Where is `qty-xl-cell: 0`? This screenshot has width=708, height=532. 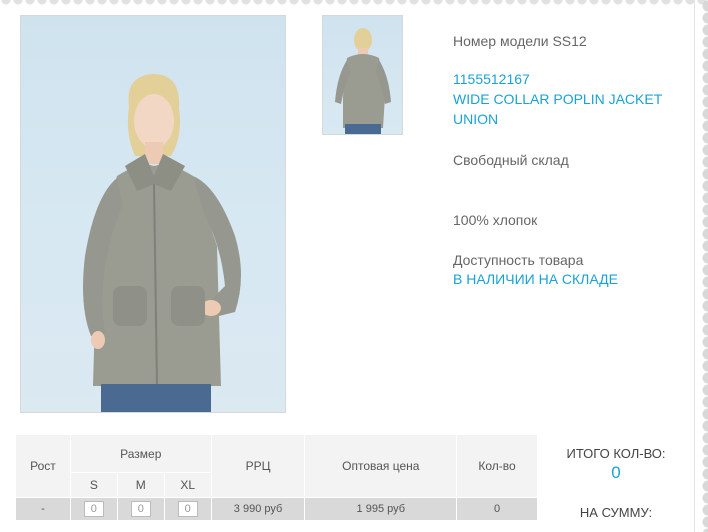 qty-xl-cell: 0 is located at coordinates (187, 509).